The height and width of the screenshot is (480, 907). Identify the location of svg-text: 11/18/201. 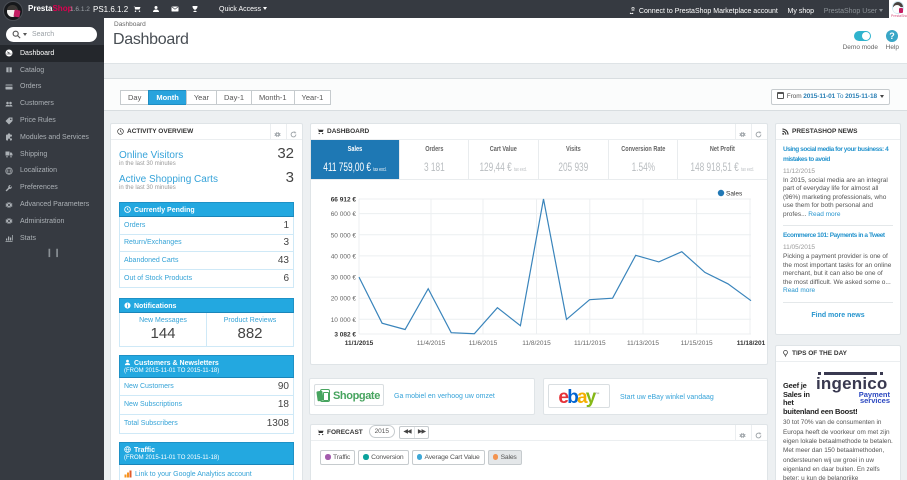
(751, 343).